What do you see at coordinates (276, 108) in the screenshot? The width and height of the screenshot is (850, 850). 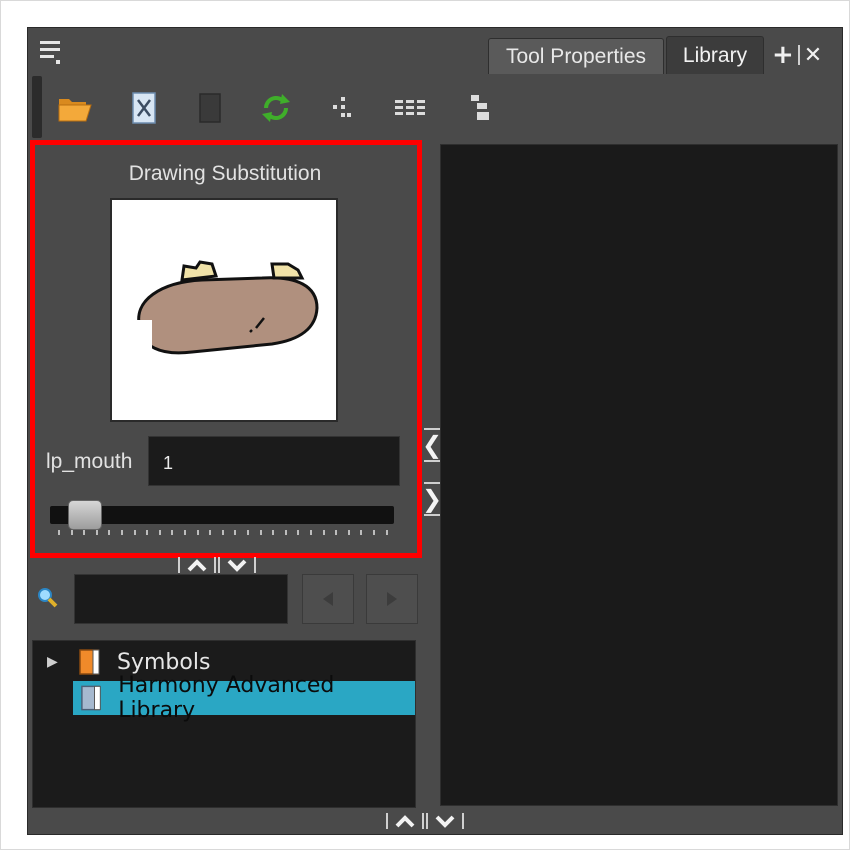 I see `refresh-icon` at bounding box center [276, 108].